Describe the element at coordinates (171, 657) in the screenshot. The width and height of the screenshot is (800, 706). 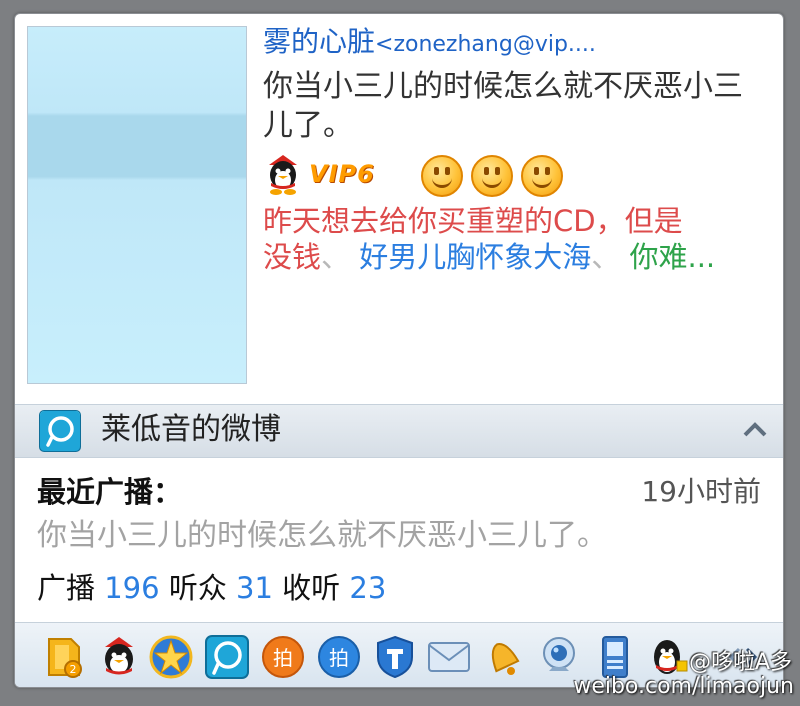
I see `star-icon` at that location.